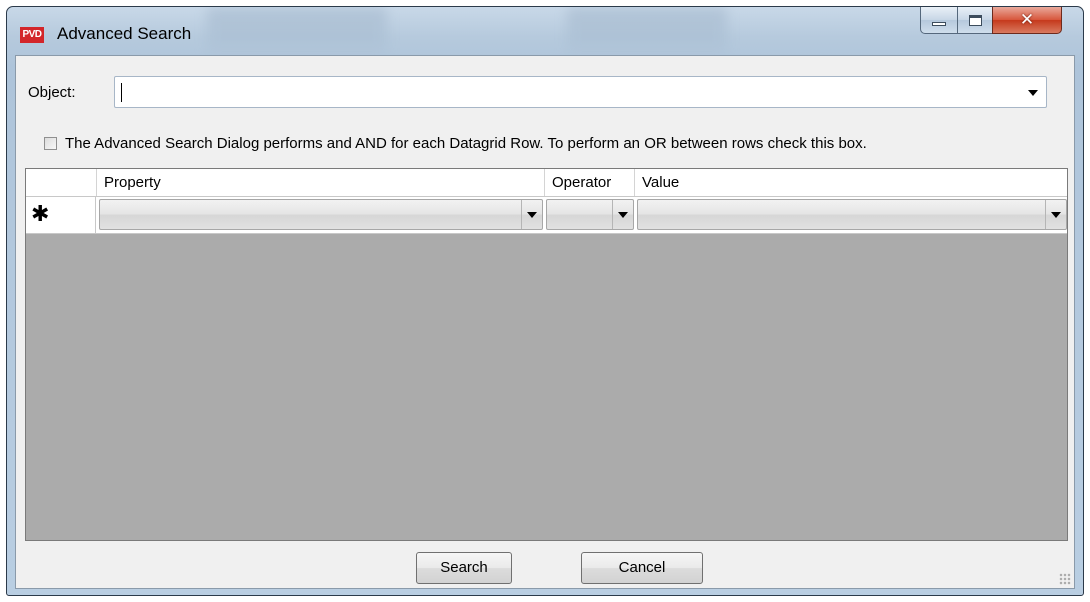 Image resolution: width=1090 pixels, height=602 pixels. What do you see at coordinates (642, 568) in the screenshot?
I see `cancel-button: Cancel` at bounding box center [642, 568].